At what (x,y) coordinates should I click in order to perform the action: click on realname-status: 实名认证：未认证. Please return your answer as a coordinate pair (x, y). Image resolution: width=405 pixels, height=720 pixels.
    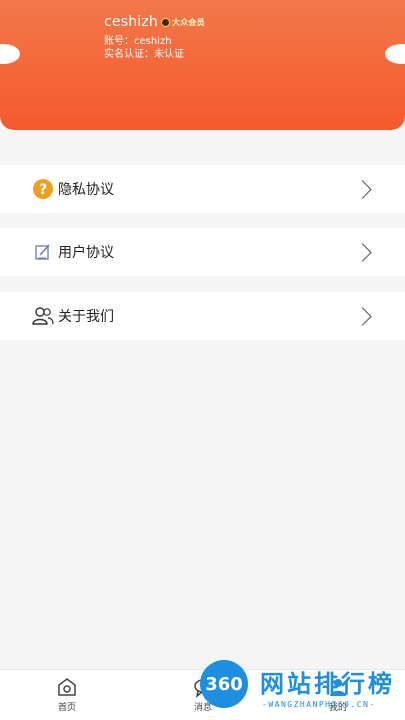
    Looking at the image, I should click on (144, 54).